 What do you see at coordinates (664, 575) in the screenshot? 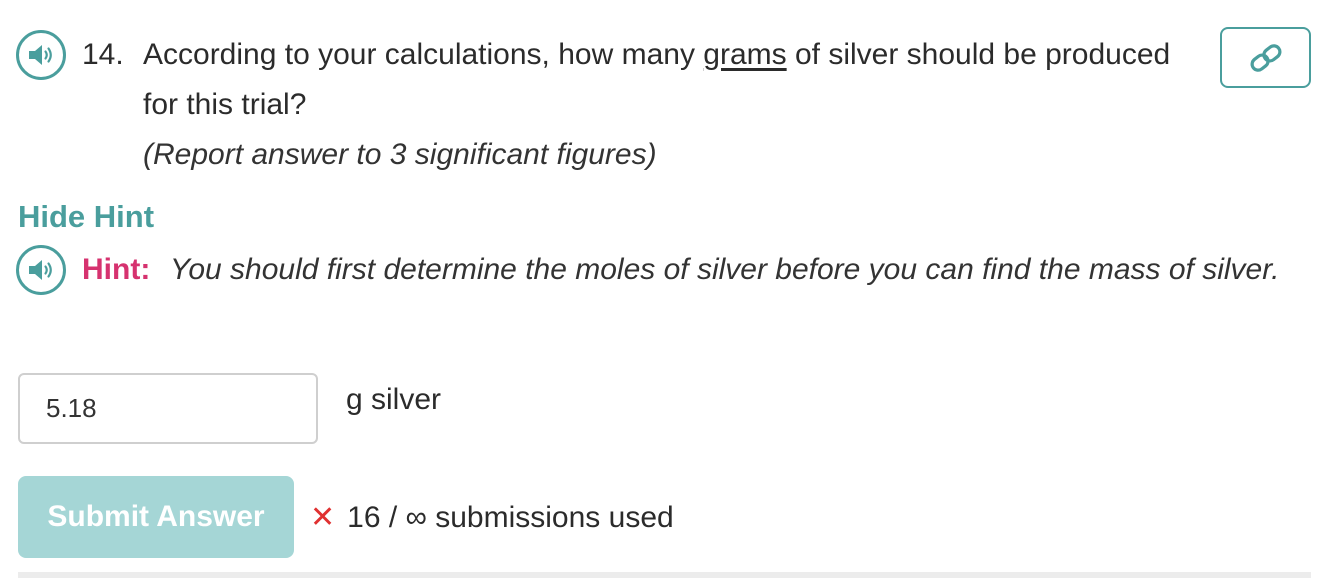
I see `divider` at bounding box center [664, 575].